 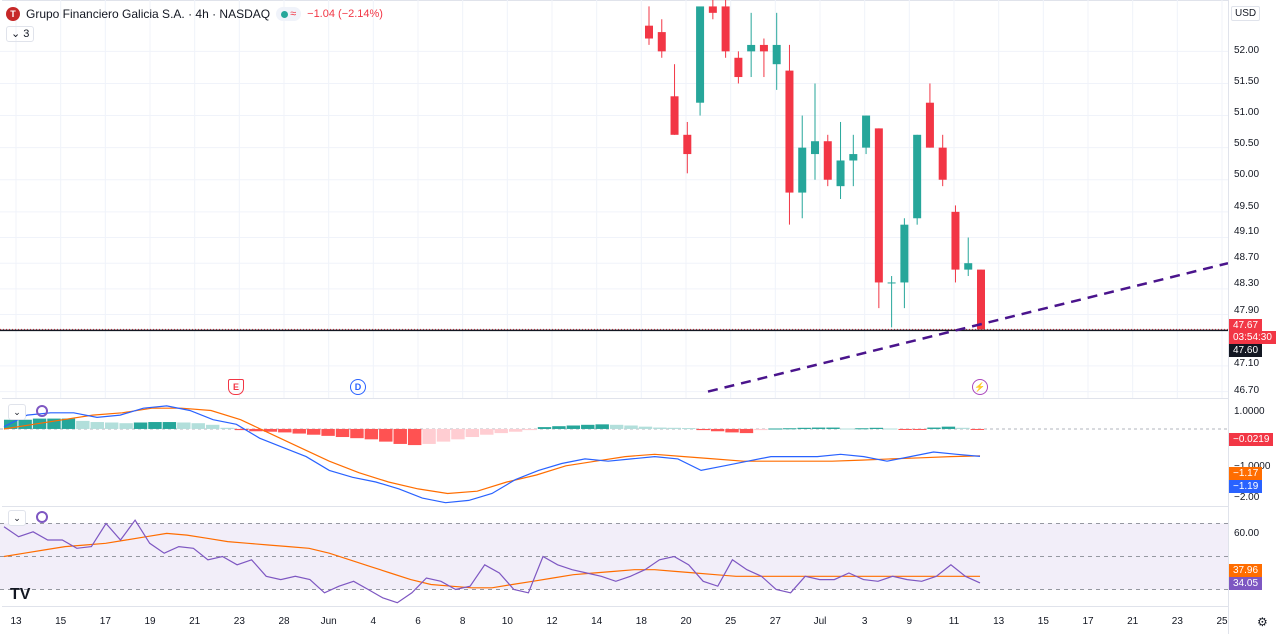 What do you see at coordinates (42, 411) in the screenshot?
I see `macd-refresh-icon` at bounding box center [42, 411].